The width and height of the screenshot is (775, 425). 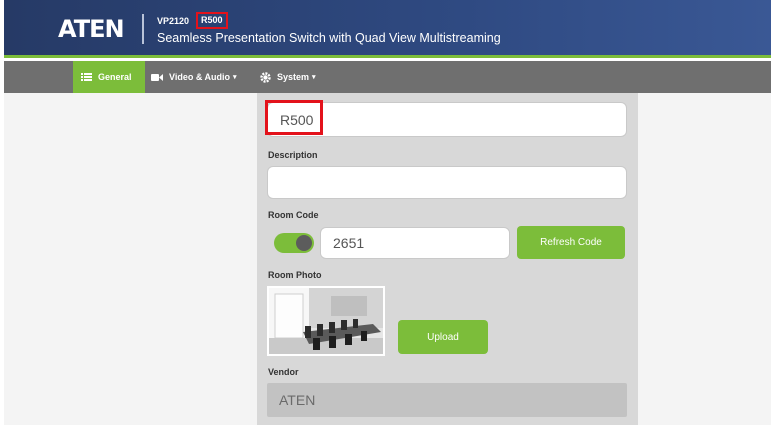 What do you see at coordinates (293, 215) in the screenshot?
I see `room-code-label: Room Code` at bounding box center [293, 215].